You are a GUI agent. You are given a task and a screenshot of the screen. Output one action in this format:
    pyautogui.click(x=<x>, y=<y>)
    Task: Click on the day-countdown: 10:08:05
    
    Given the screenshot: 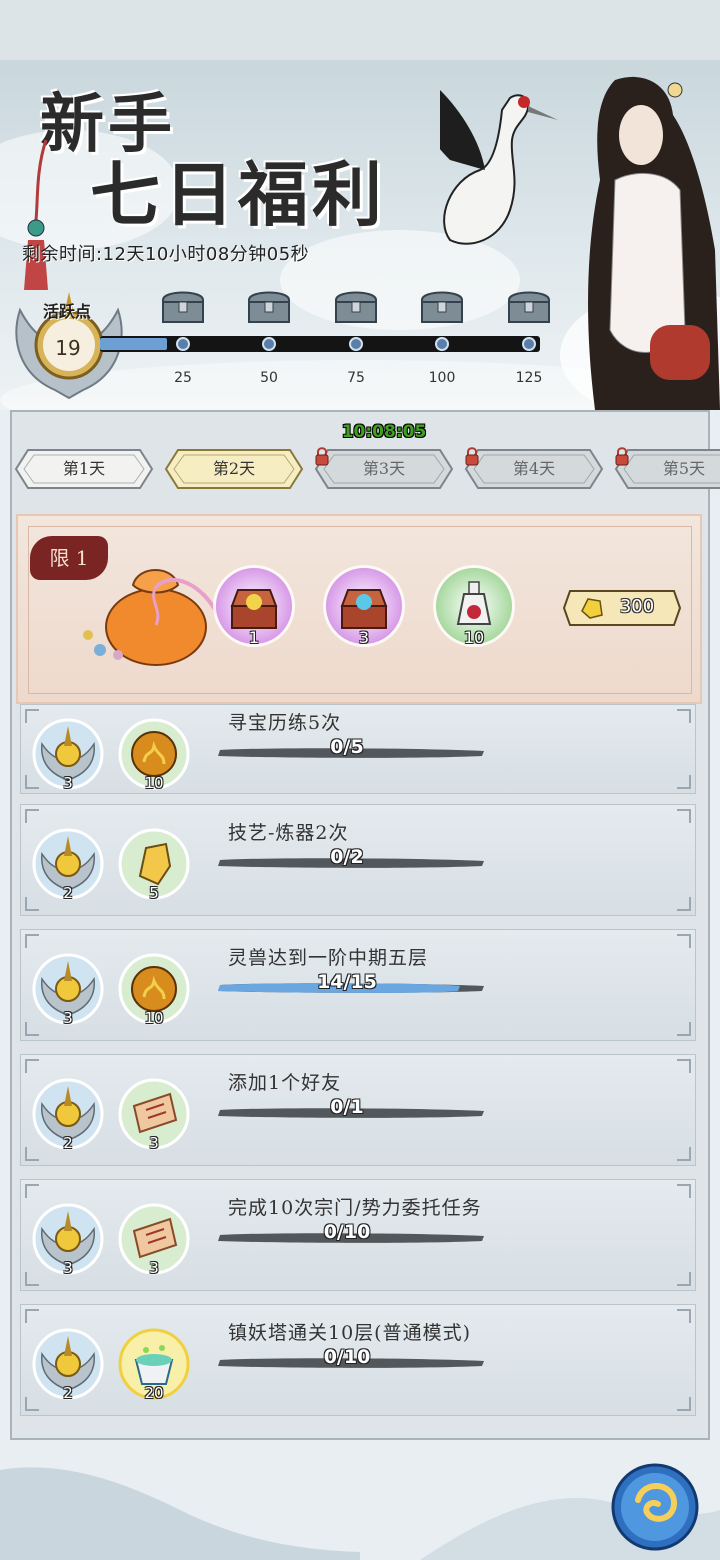 What is the action you would take?
    pyautogui.click(x=384, y=432)
    